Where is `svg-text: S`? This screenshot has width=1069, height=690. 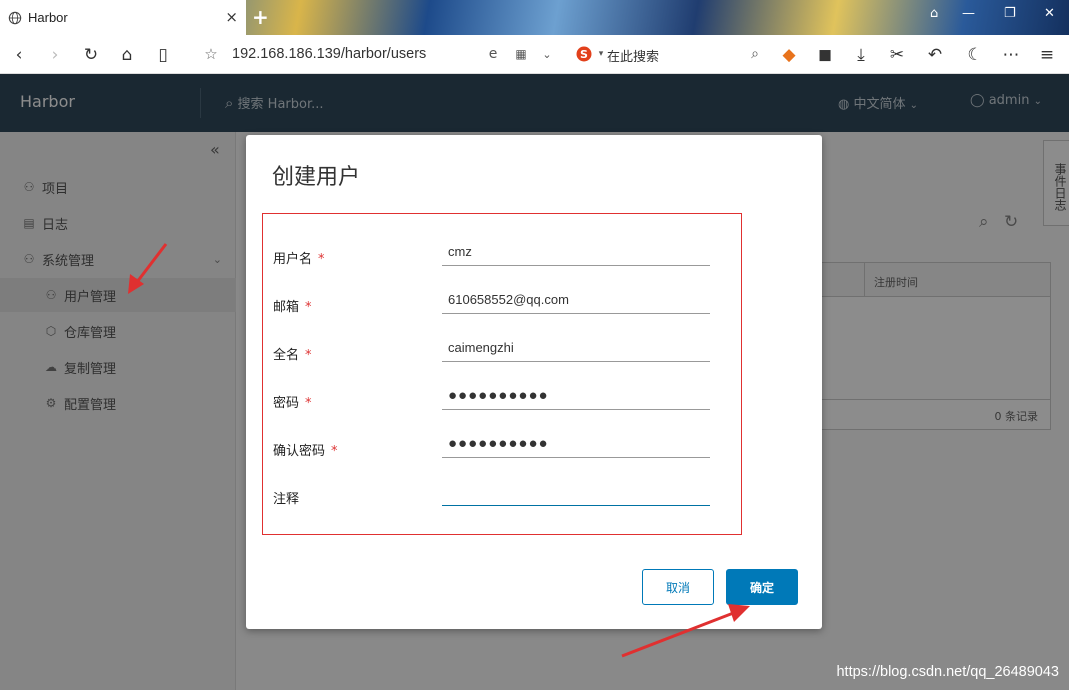 svg-text: S is located at coordinates (584, 54).